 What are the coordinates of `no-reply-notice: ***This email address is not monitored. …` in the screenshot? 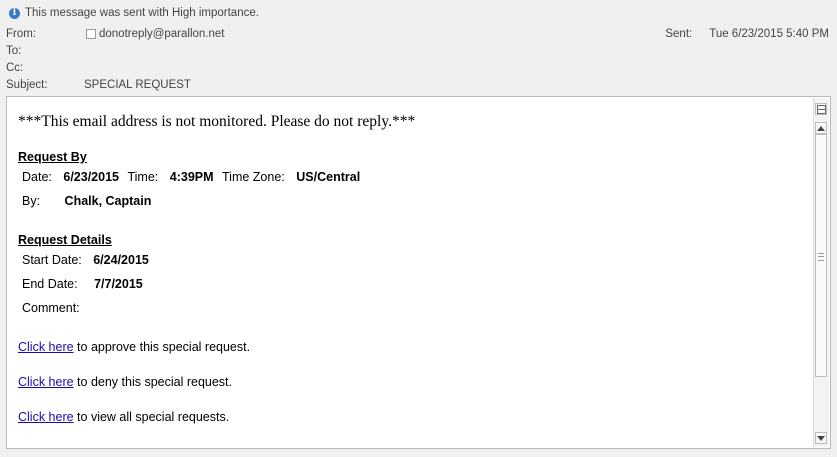 It's located at (217, 121).